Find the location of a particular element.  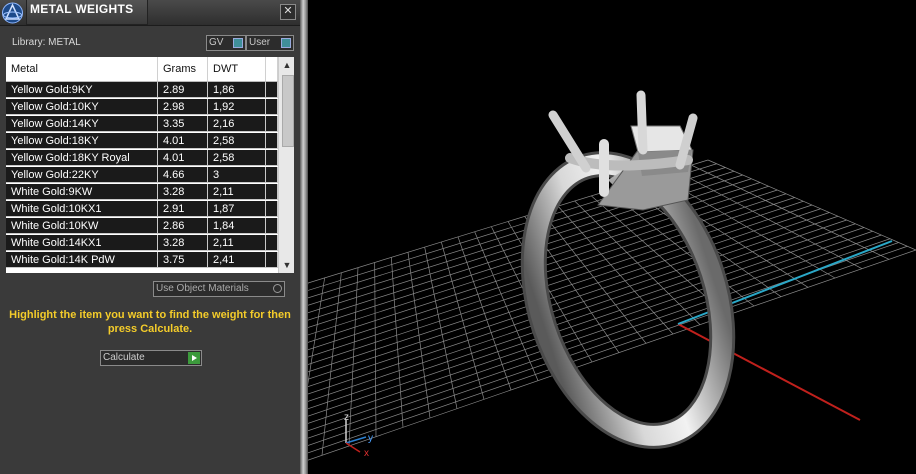

metal-cell: Yellow Gold:9KY is located at coordinates (82, 90).